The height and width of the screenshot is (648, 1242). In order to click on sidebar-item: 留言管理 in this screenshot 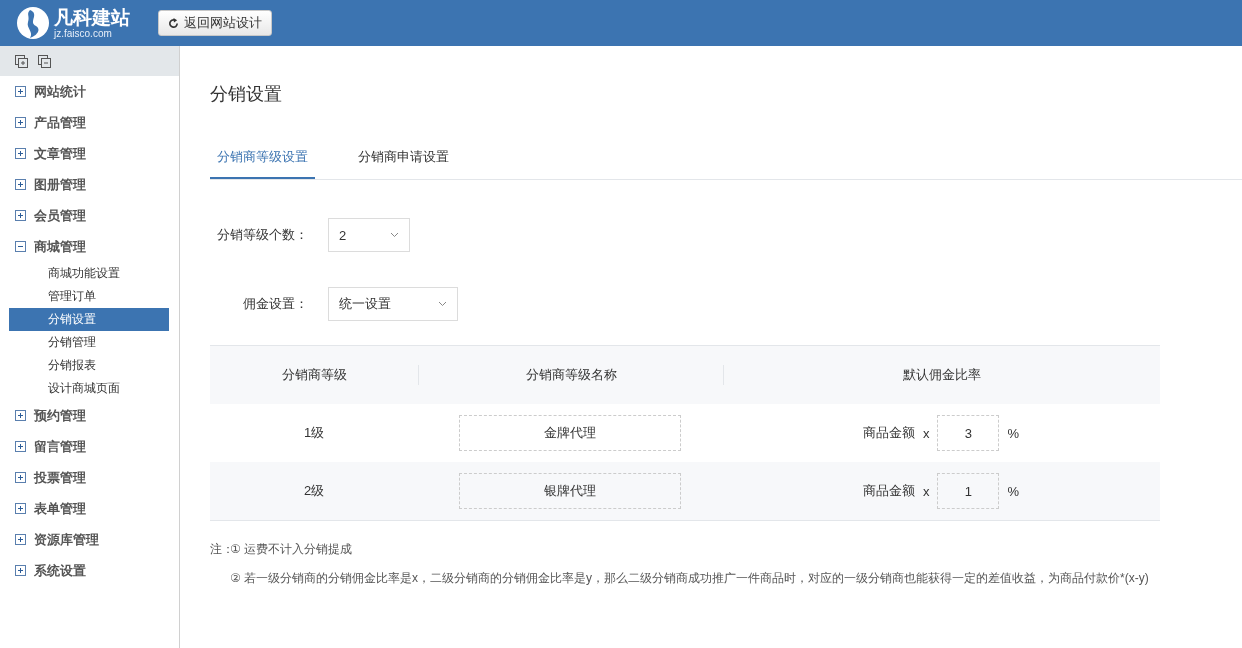, I will do `click(60, 446)`.